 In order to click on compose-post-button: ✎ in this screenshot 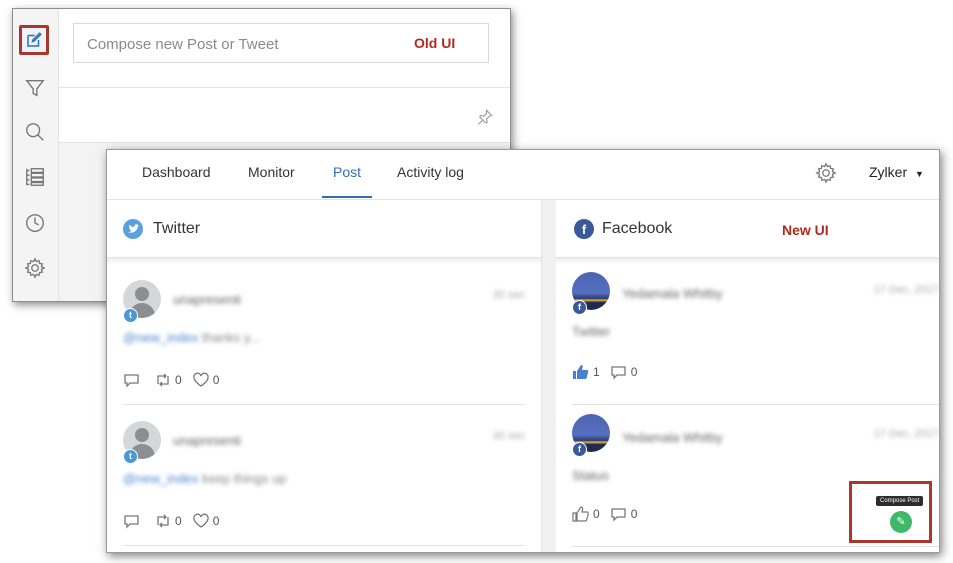, I will do `click(901, 522)`.